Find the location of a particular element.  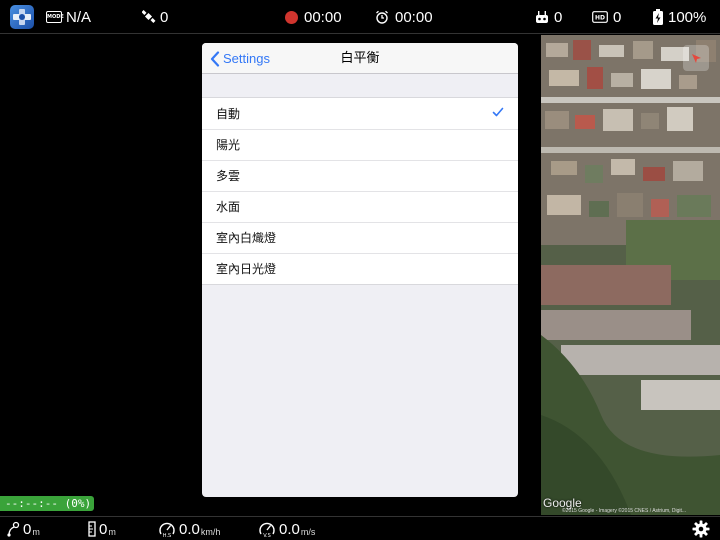

hd-signal-value: 0 is located at coordinates (617, 17).